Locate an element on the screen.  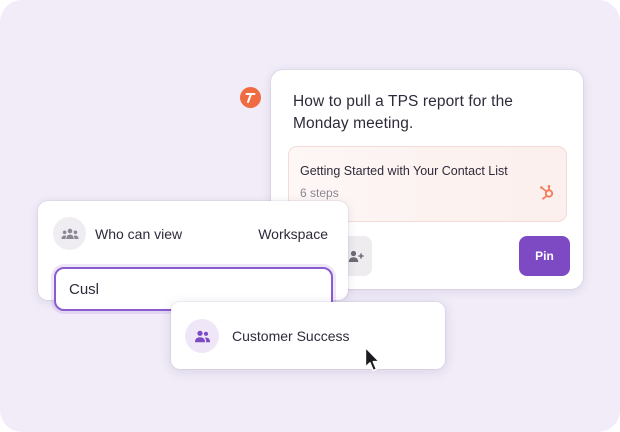
brand-logo-icon is located at coordinates (250, 97).